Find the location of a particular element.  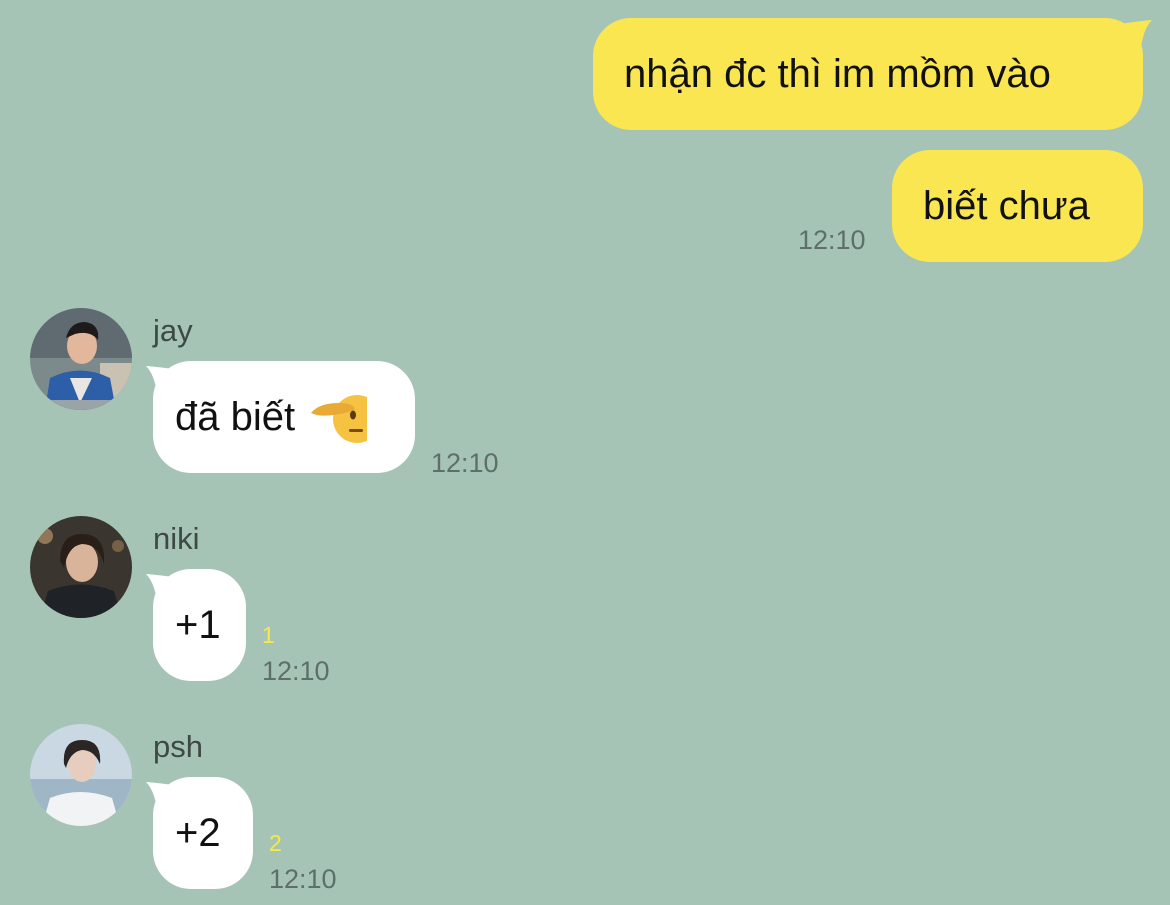

incoming-message-bubble: +1 is located at coordinates (199, 625).